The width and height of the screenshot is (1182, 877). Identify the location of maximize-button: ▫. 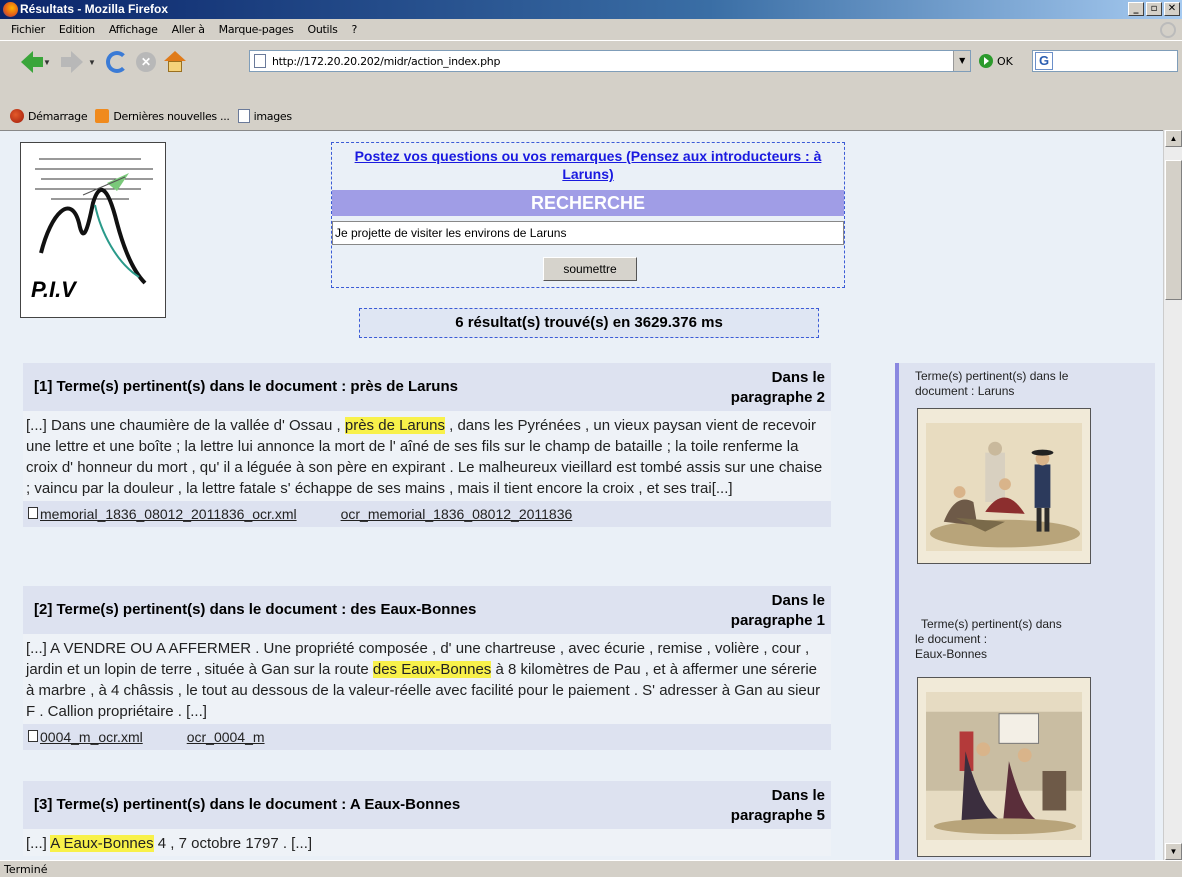
(1154, 9).